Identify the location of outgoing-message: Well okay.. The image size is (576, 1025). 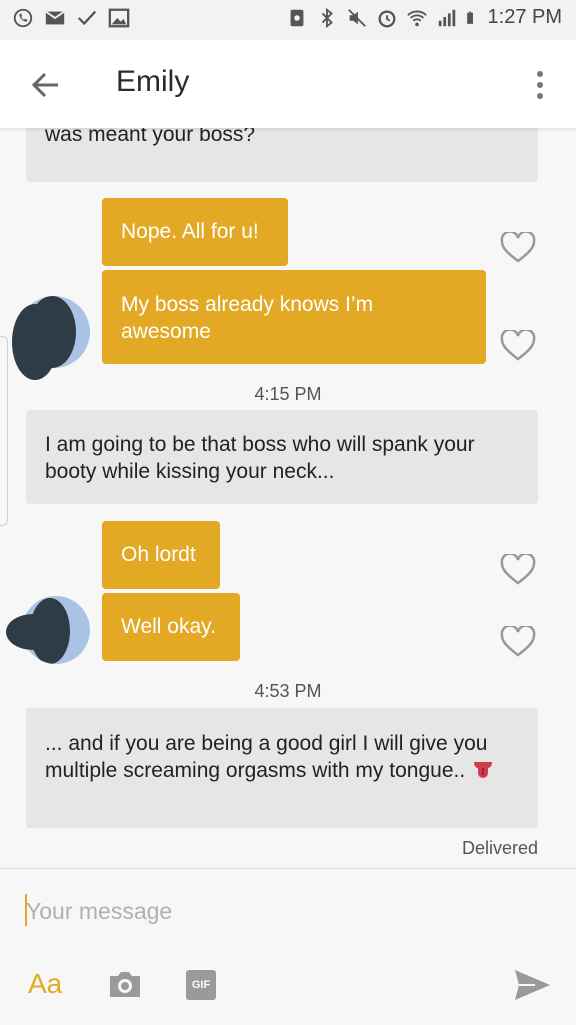
(171, 627).